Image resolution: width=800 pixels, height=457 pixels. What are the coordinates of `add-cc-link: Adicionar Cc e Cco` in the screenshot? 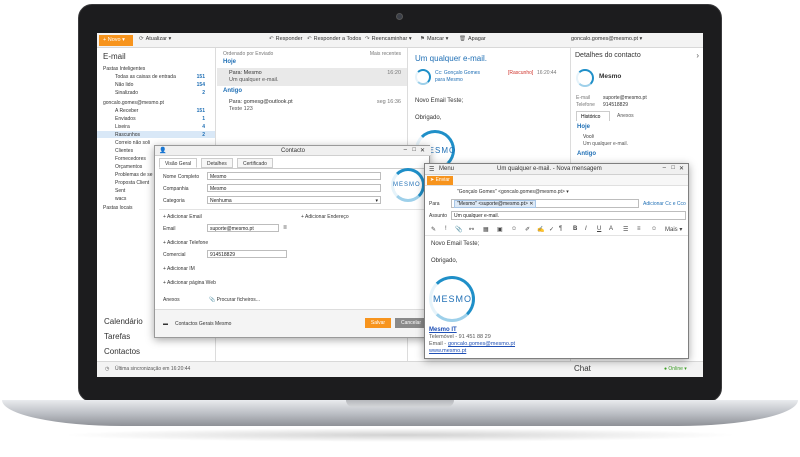 It's located at (664, 204).